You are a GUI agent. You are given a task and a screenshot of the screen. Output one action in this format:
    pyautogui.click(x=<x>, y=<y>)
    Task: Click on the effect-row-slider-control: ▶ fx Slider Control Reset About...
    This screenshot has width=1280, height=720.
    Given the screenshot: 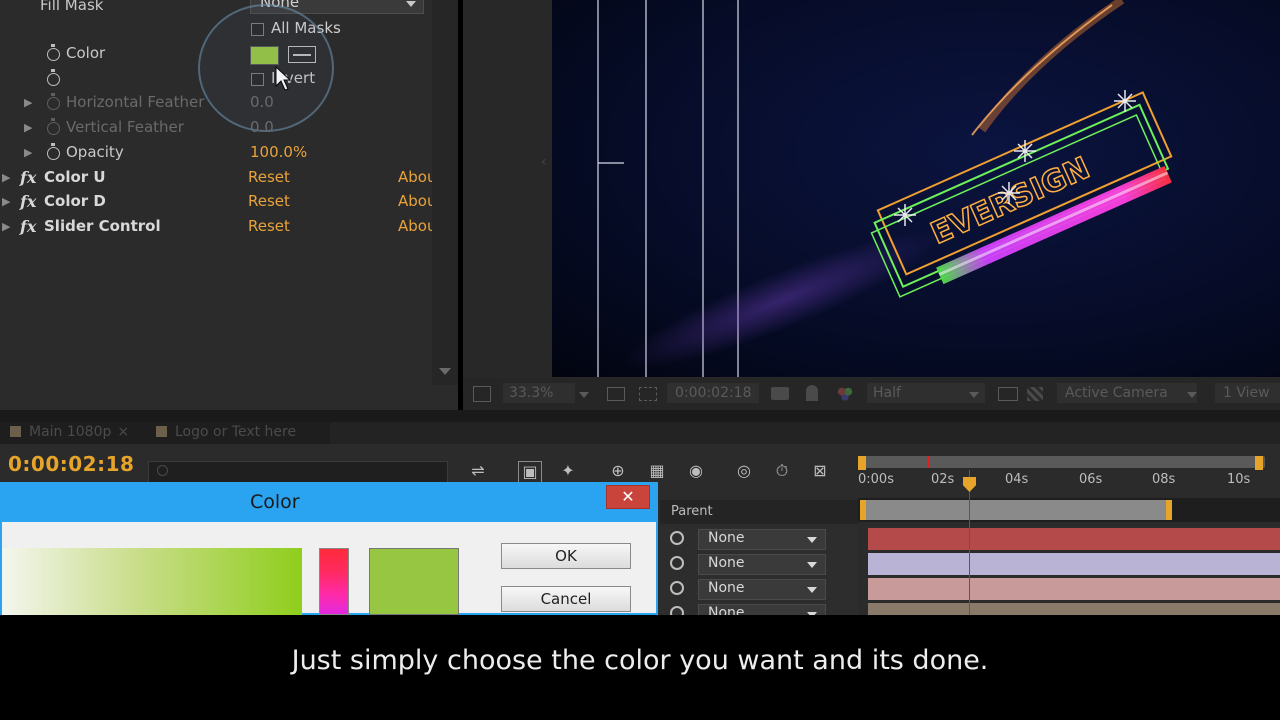 What is the action you would take?
    pyautogui.click(x=216, y=227)
    